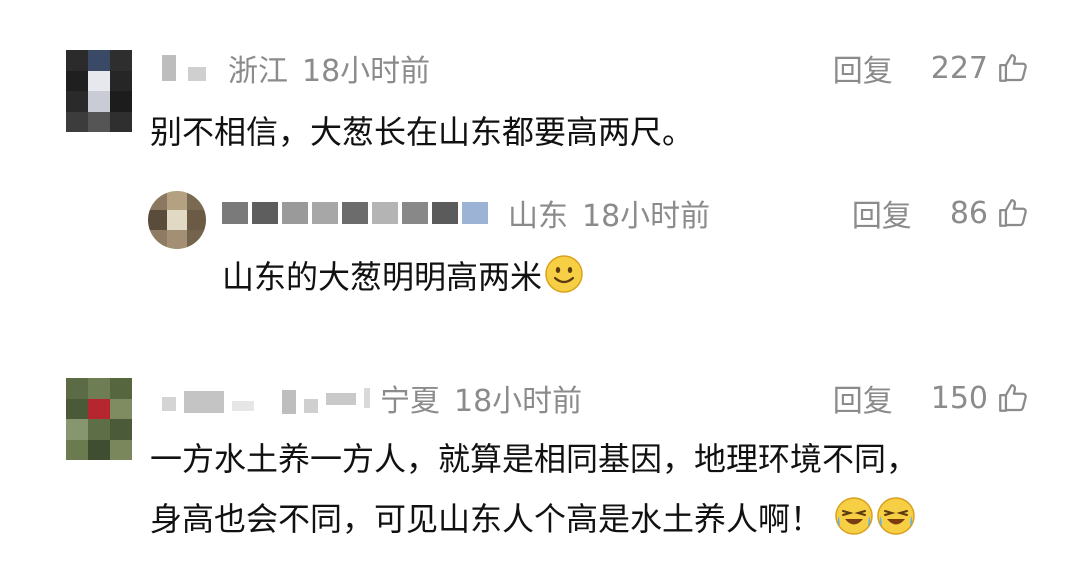 Image resolution: width=1080 pixels, height=575 pixels. What do you see at coordinates (538, 216) in the screenshot?
I see `location: 山东` at bounding box center [538, 216].